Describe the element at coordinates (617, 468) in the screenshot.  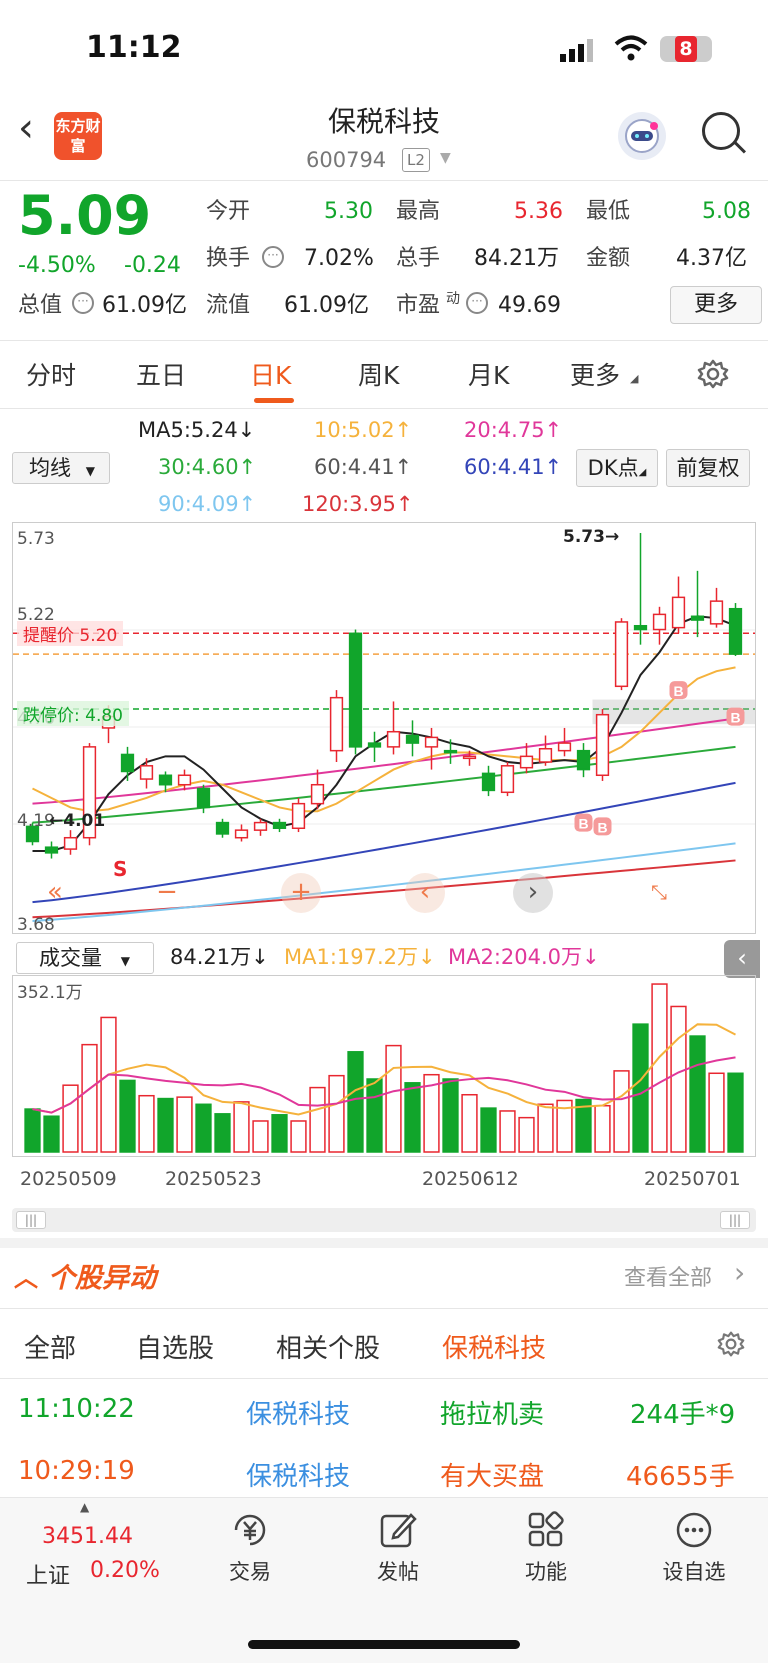
I see `dk-point-button: DK点◢` at that location.